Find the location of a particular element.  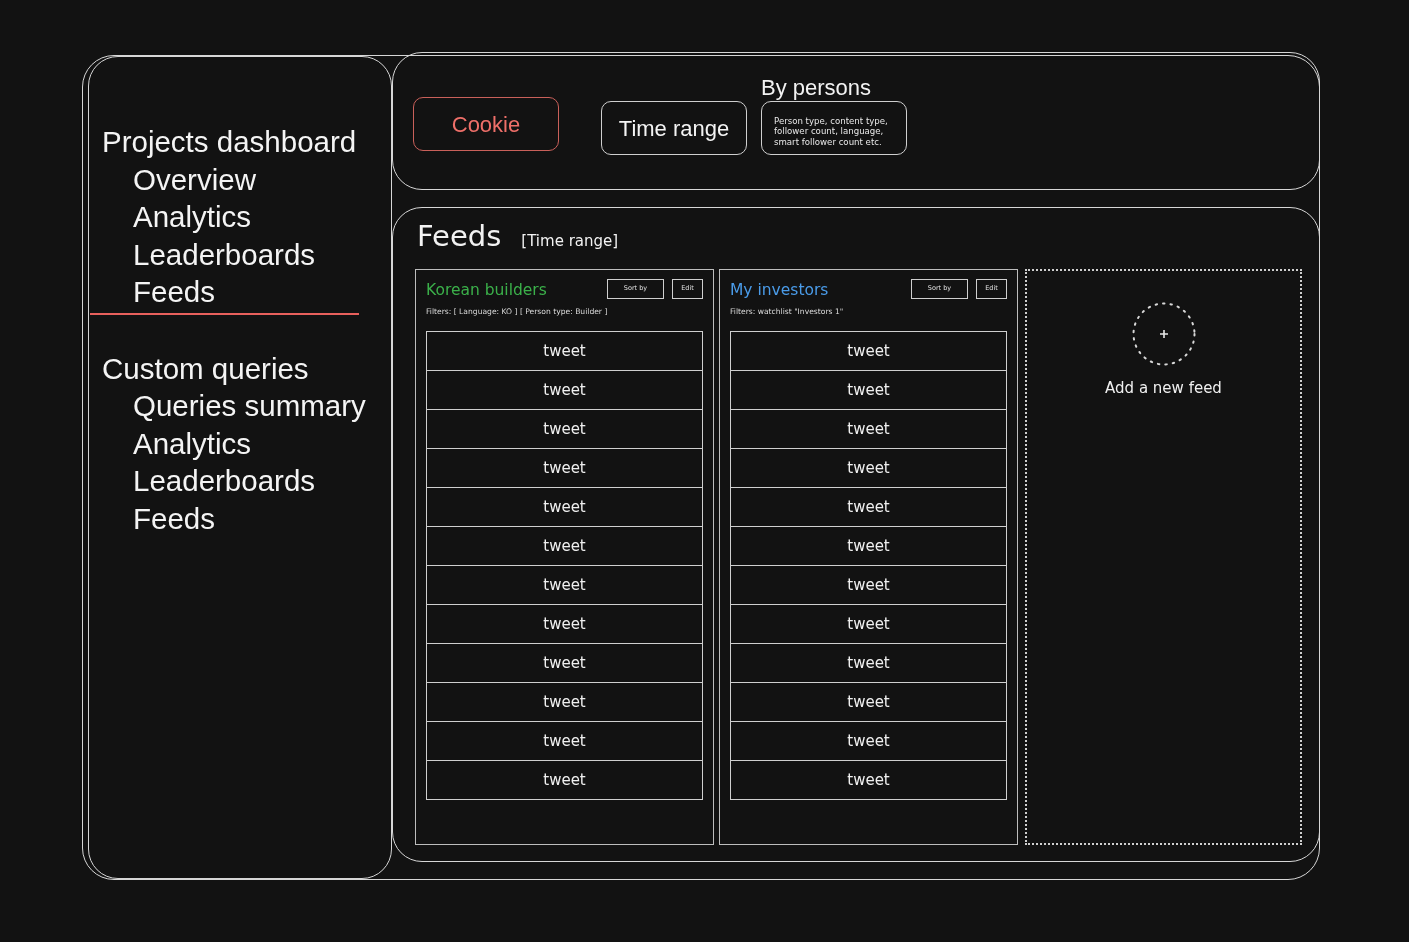

sidebar-item: Overview is located at coordinates (194, 179).